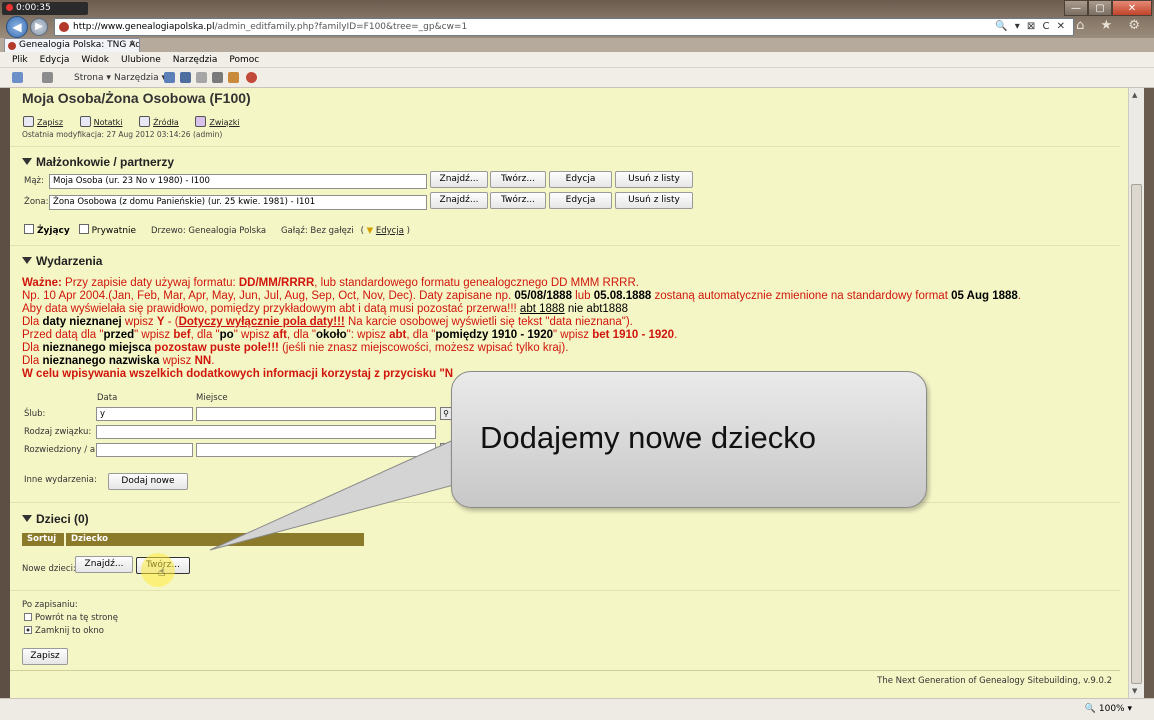 This screenshot has height=720, width=1154. Describe the element at coordinates (33, 8) in the screenshot. I see `recorder-time: 0:00:35` at that location.